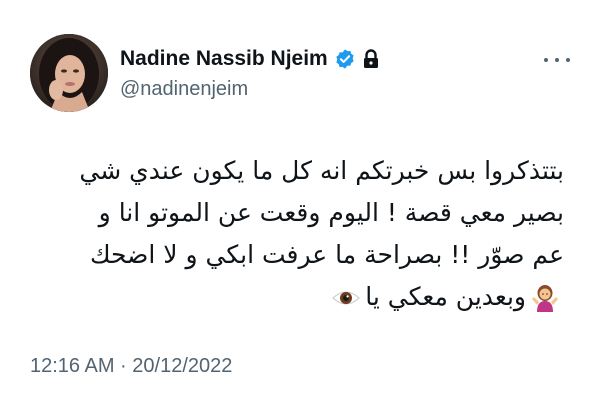 Image resolution: width=600 pixels, height=407 pixels. I want to click on user-handle: @nadinenjeim, so click(250, 89).